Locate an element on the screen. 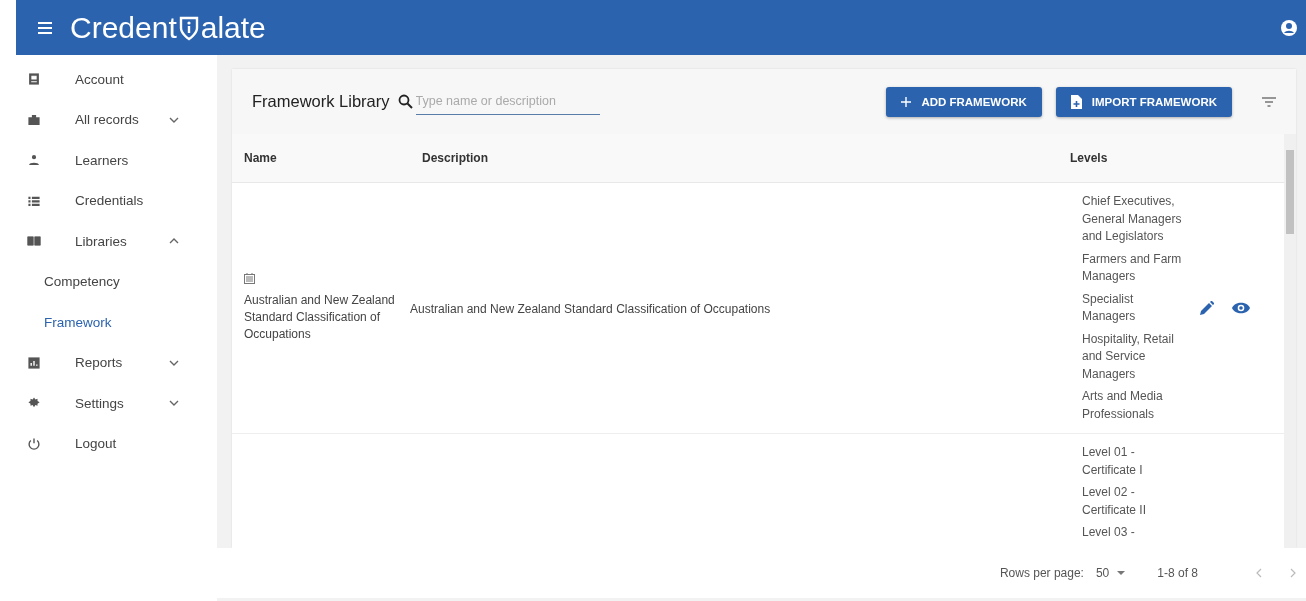  action-button: IMPORT FRAMEWORK is located at coordinates (1143, 101).